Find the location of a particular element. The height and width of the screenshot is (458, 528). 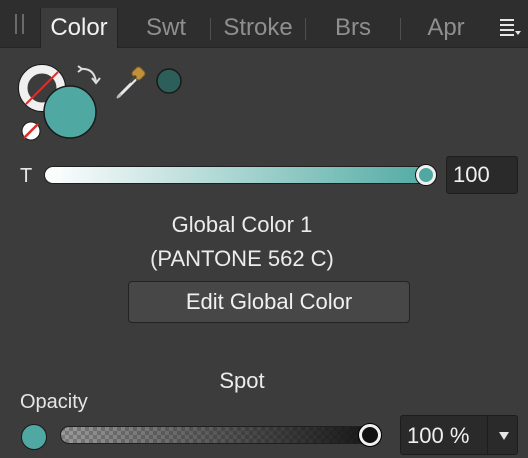

chevron-down-icon is located at coordinates (504, 436).